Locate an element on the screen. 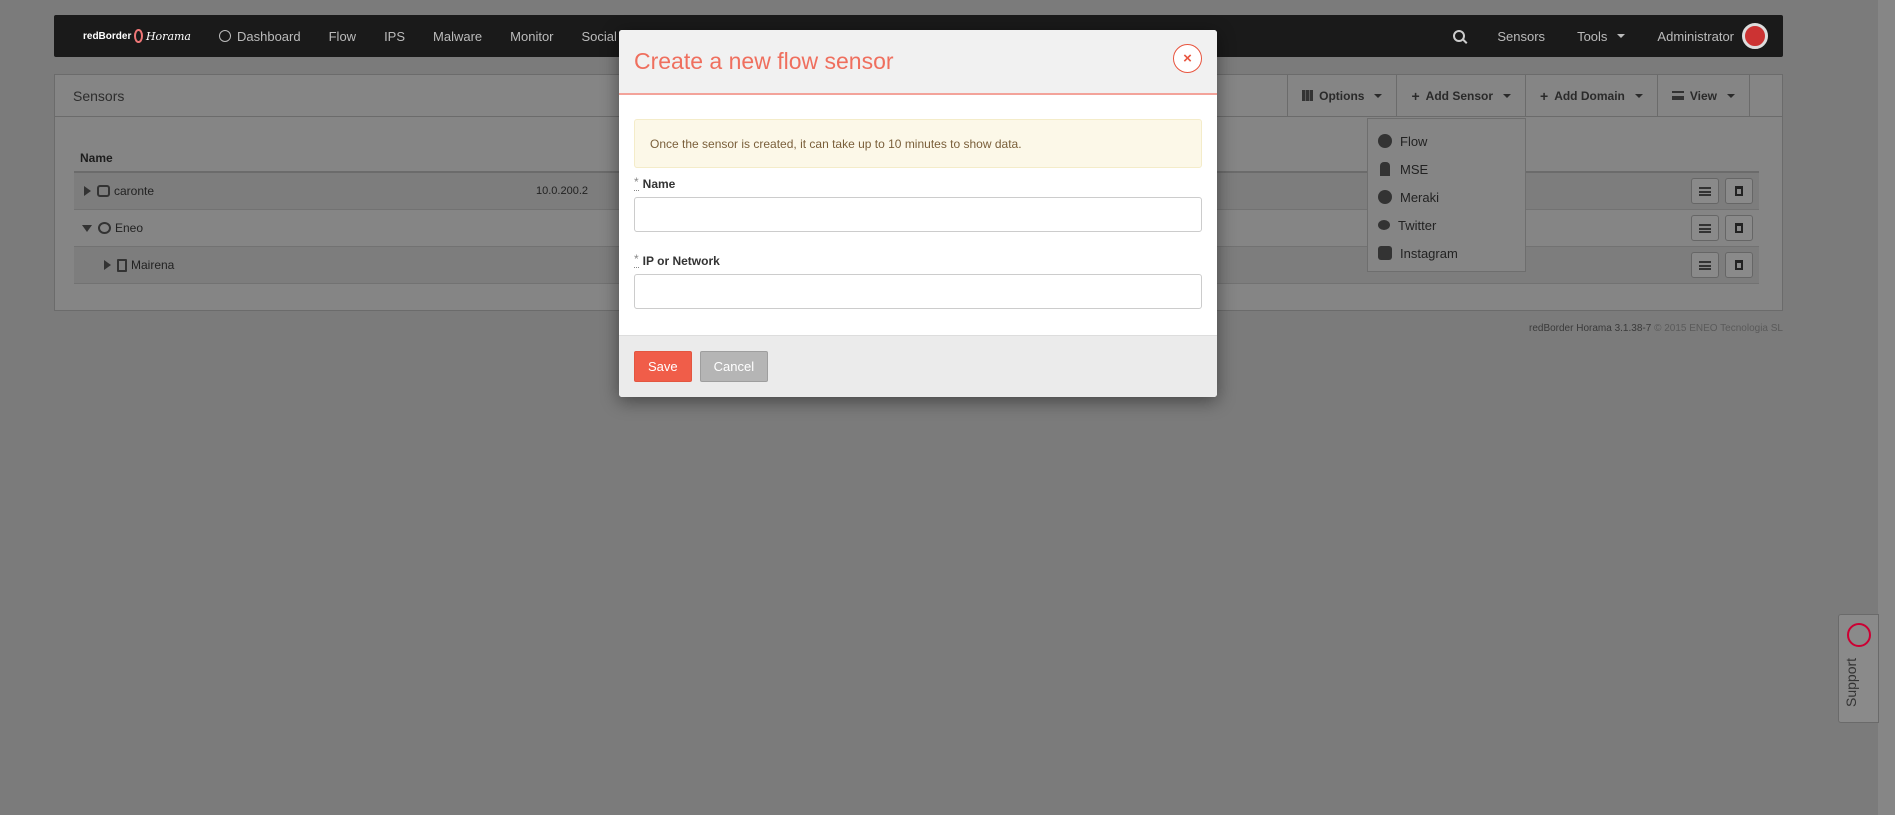 This screenshot has height=815, width=1895. nav-sensors: Sensors is located at coordinates (1521, 36).